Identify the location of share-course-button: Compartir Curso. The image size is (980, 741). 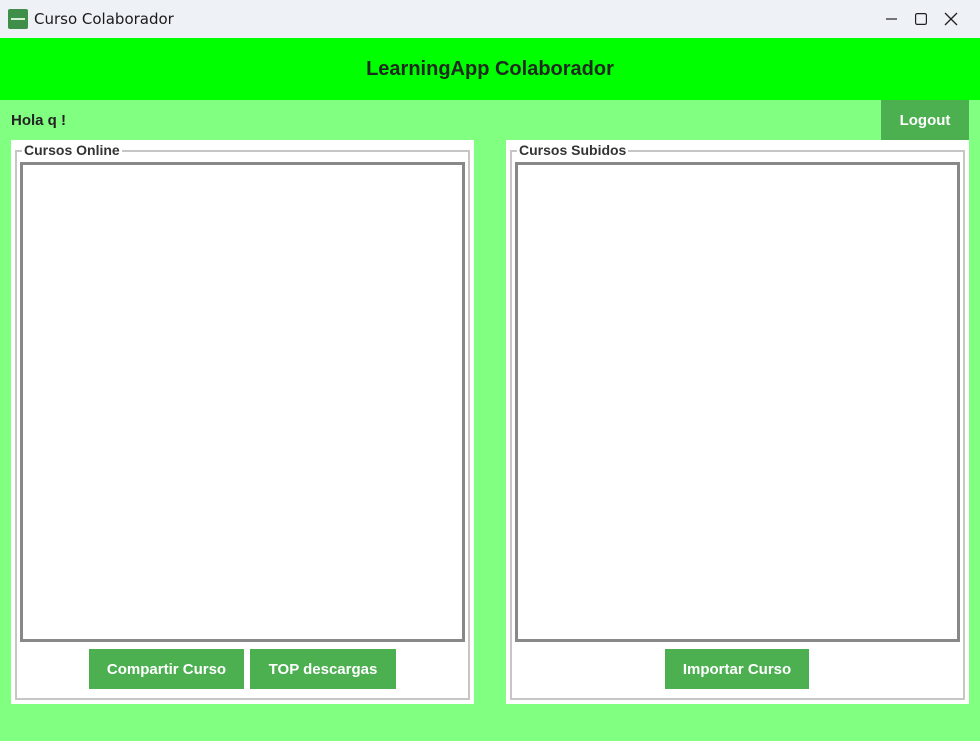
(166, 669).